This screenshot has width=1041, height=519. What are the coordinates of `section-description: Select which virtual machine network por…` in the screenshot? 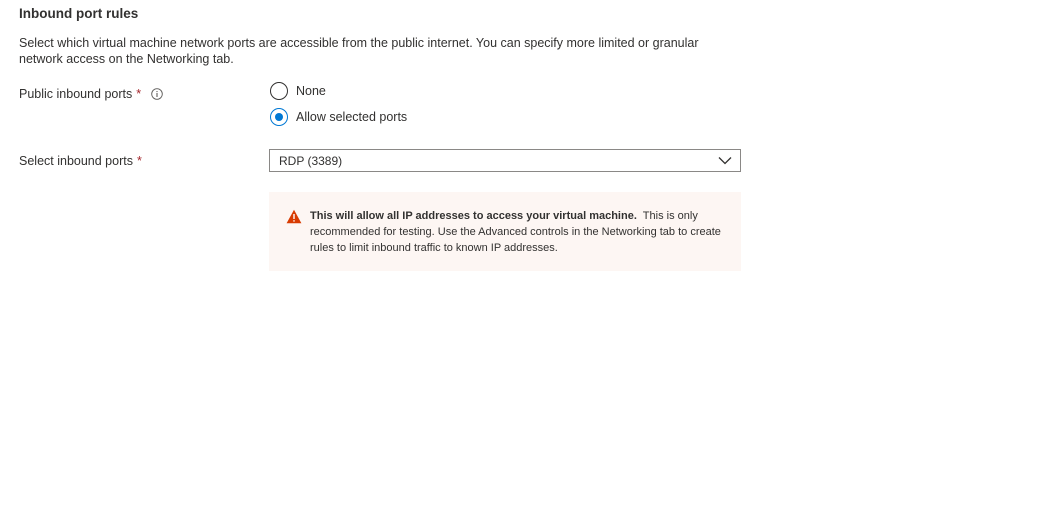 It's located at (359, 51).